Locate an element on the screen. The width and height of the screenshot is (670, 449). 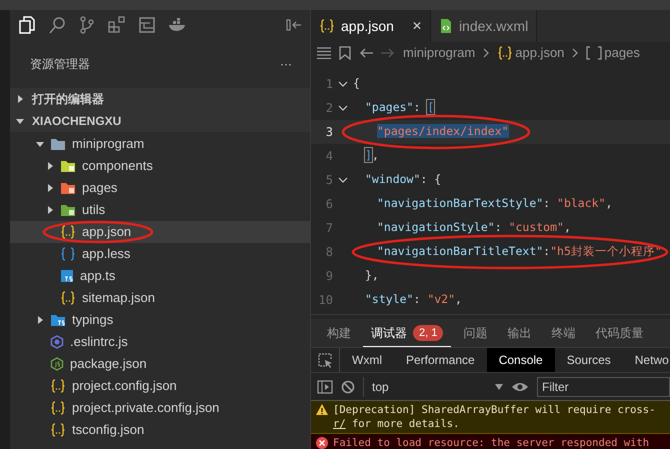
error-icon is located at coordinates (322, 443).